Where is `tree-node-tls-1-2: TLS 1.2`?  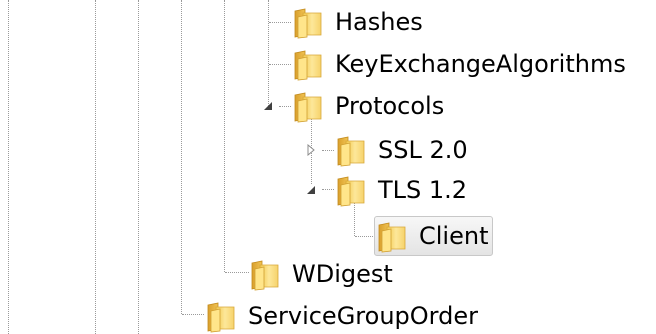 tree-node-tls-1-2: TLS 1.2 is located at coordinates (400, 190).